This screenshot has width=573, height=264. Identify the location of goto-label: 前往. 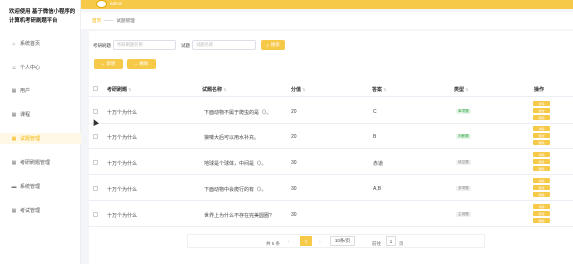
(376, 243).